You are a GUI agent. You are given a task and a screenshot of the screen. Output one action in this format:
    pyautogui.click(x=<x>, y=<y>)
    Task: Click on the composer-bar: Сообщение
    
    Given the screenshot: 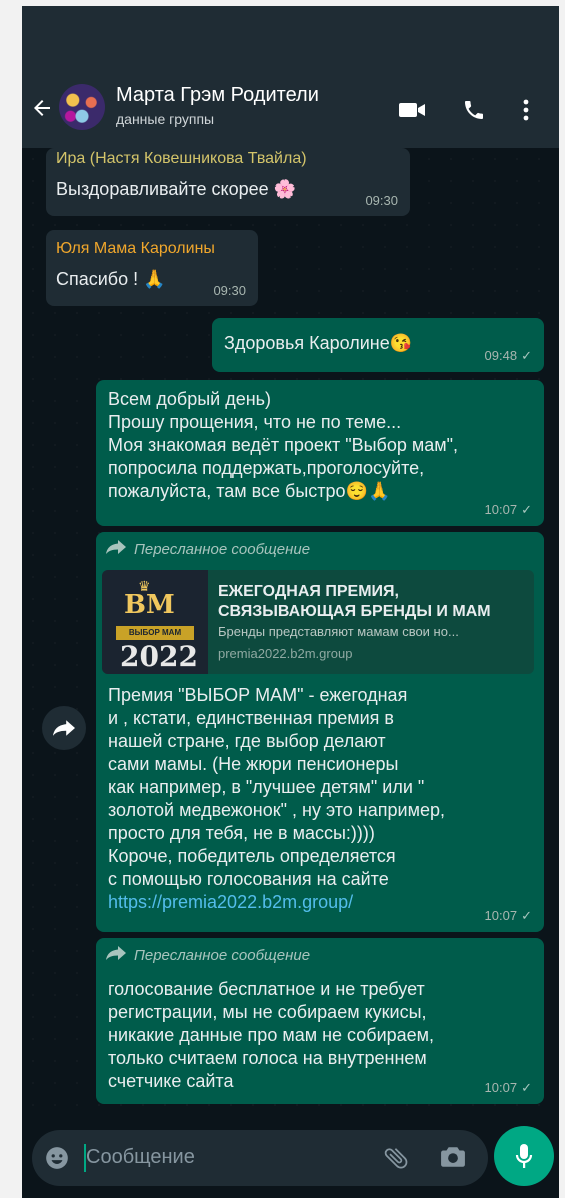 What is the action you would take?
    pyautogui.click(x=290, y=1160)
    